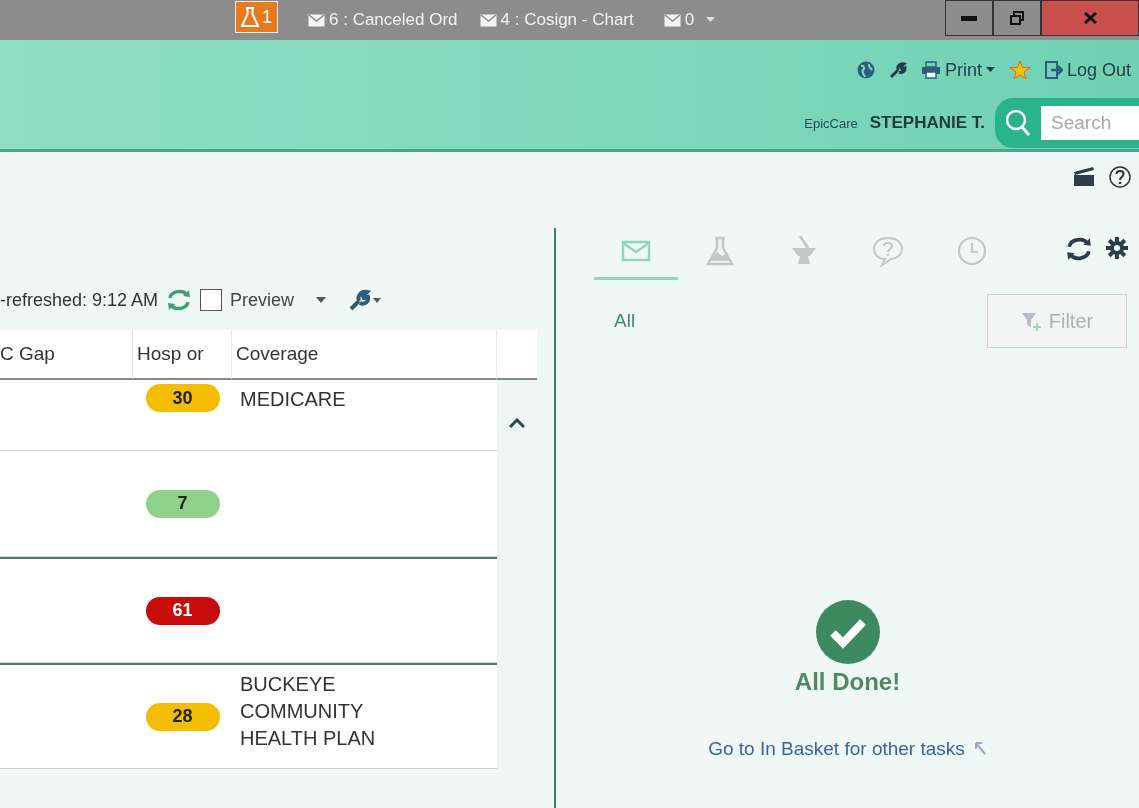  Describe the element at coordinates (250, 17) in the screenshot. I see `flask-icon` at that location.